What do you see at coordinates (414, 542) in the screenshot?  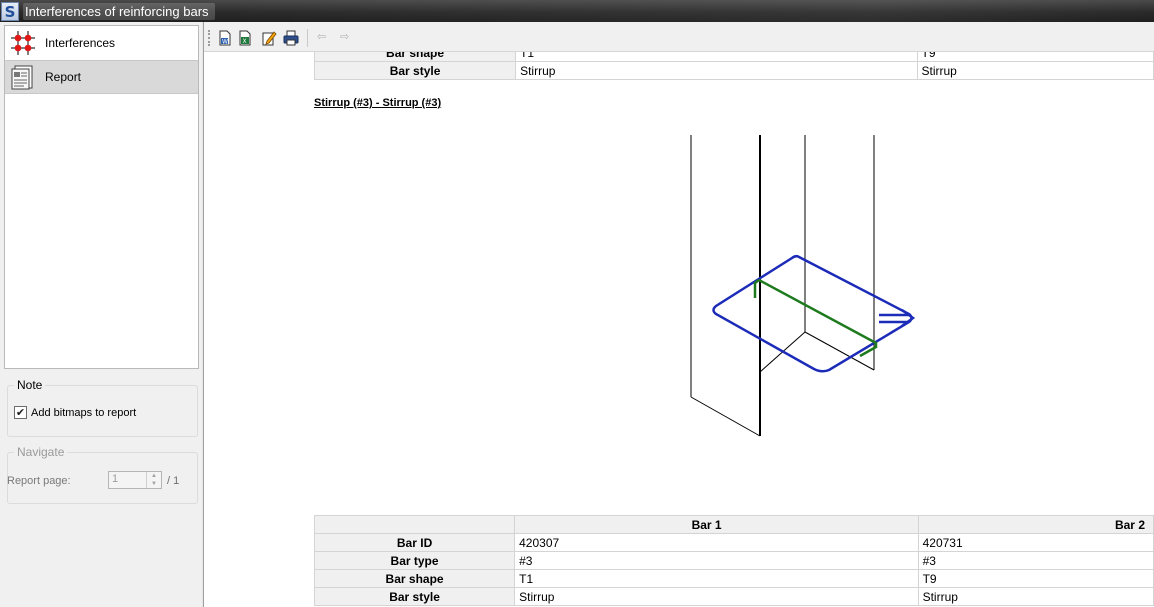 I see `row-label: Bar ID` at bounding box center [414, 542].